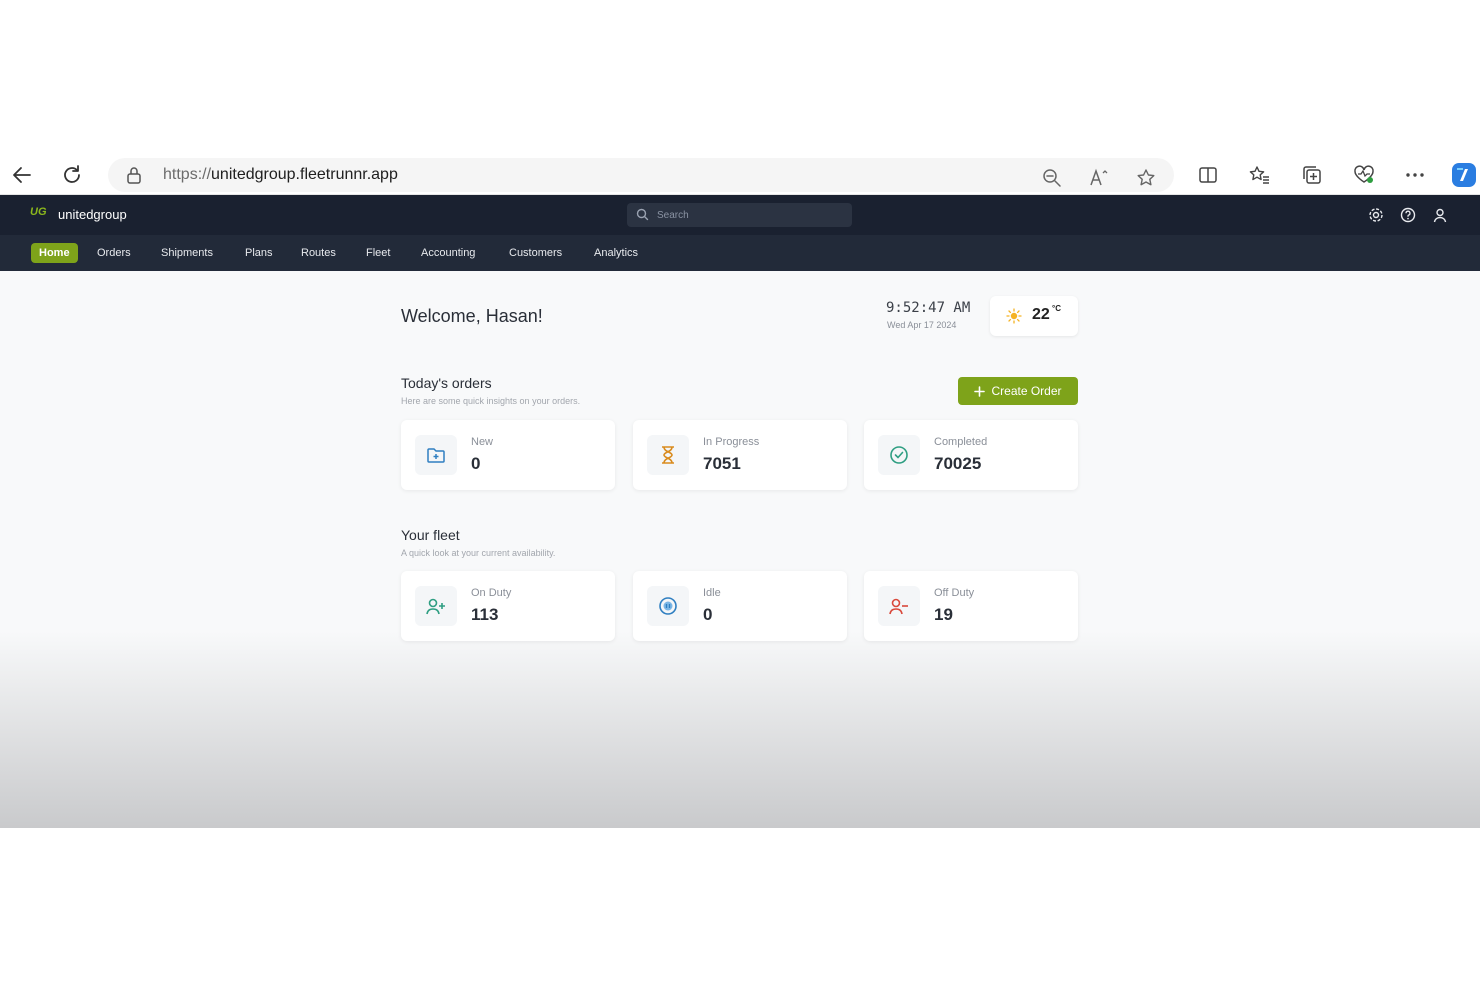 Image resolution: width=1480 pixels, height=987 pixels. Describe the element at coordinates (318, 253) in the screenshot. I see `nav-routes: Routes` at that location.